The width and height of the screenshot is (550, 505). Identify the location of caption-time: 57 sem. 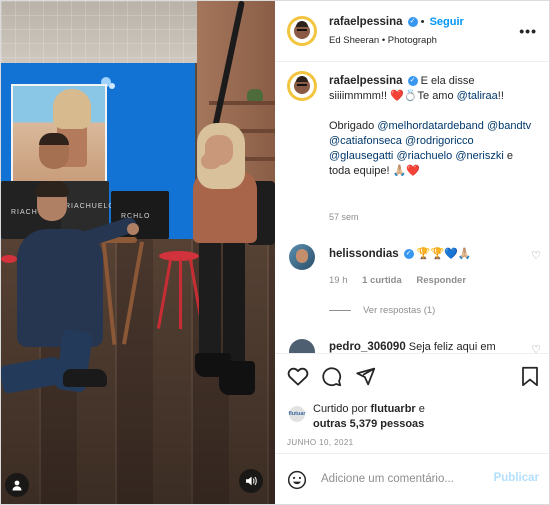
(344, 217).